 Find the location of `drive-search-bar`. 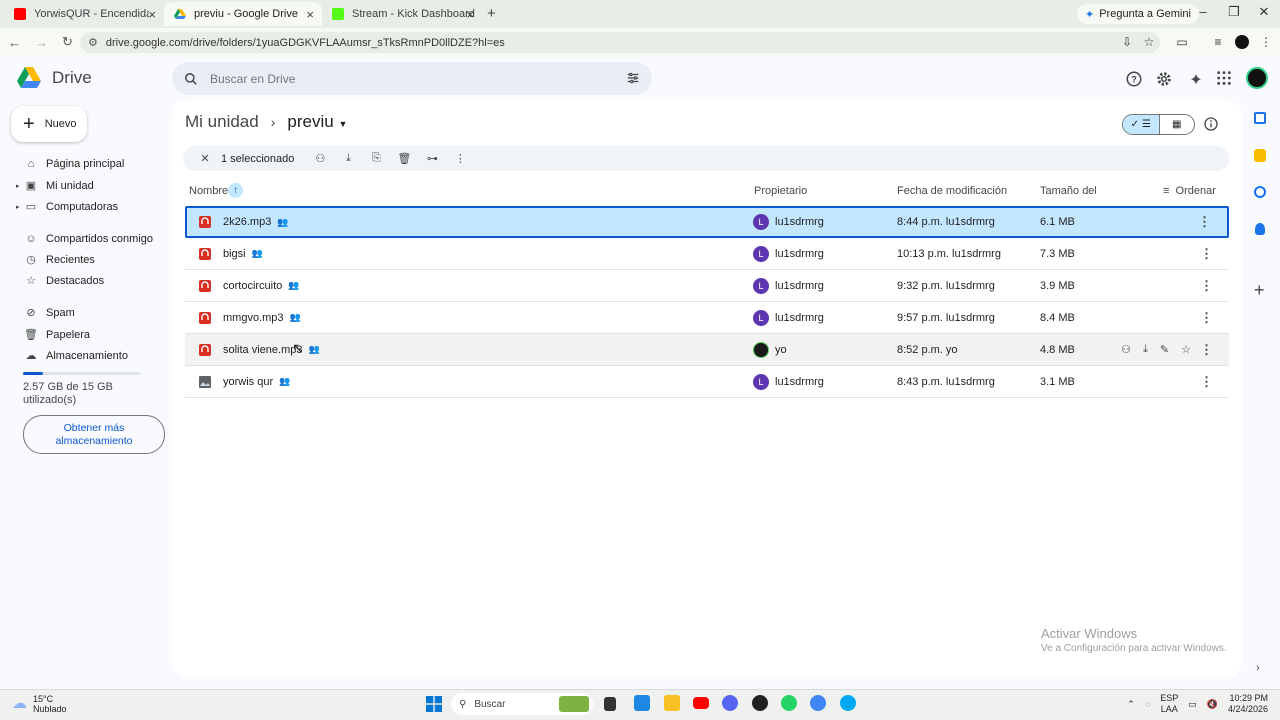

drive-search-bar is located at coordinates (412, 78).